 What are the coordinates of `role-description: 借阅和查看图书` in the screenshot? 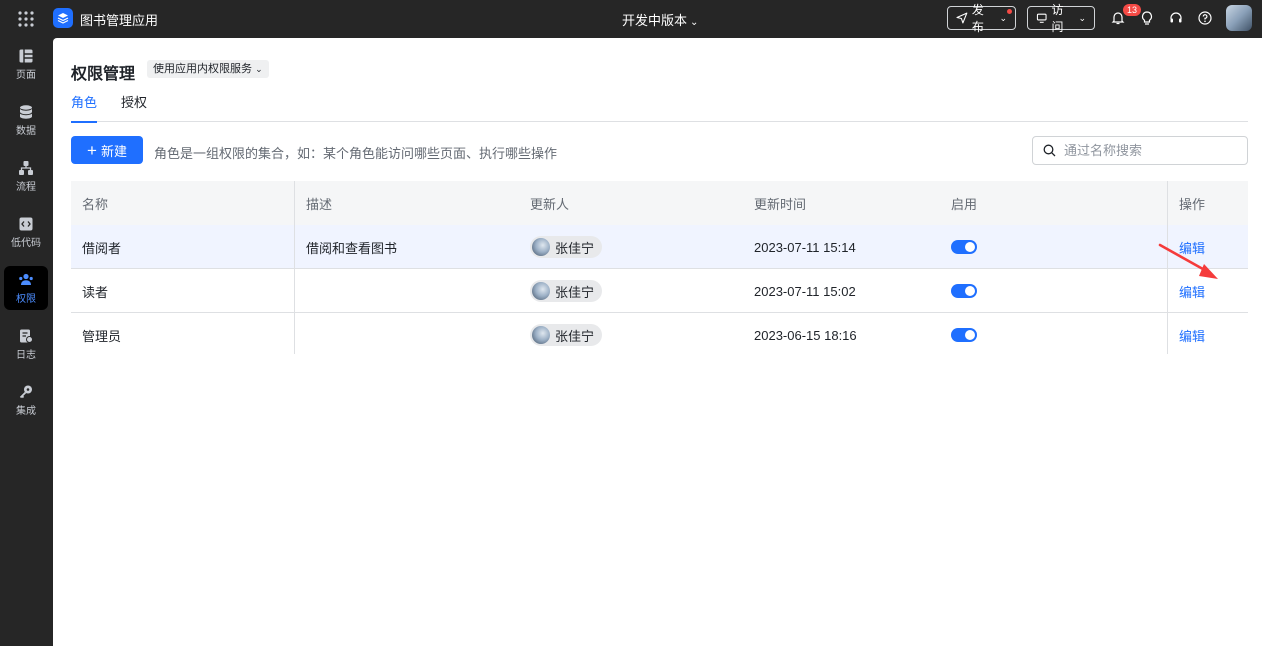 It's located at (352, 248).